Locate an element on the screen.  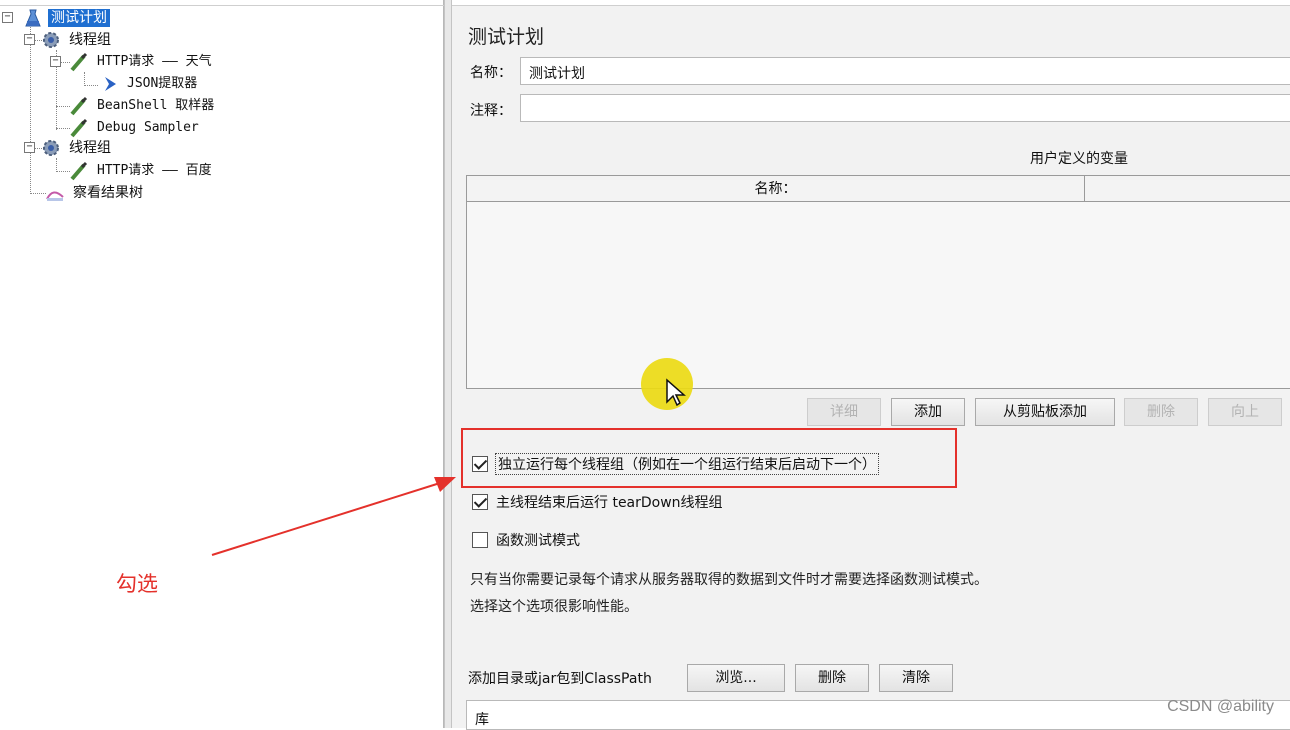
tree-node-label: 测试计划 is located at coordinates (79, 18).